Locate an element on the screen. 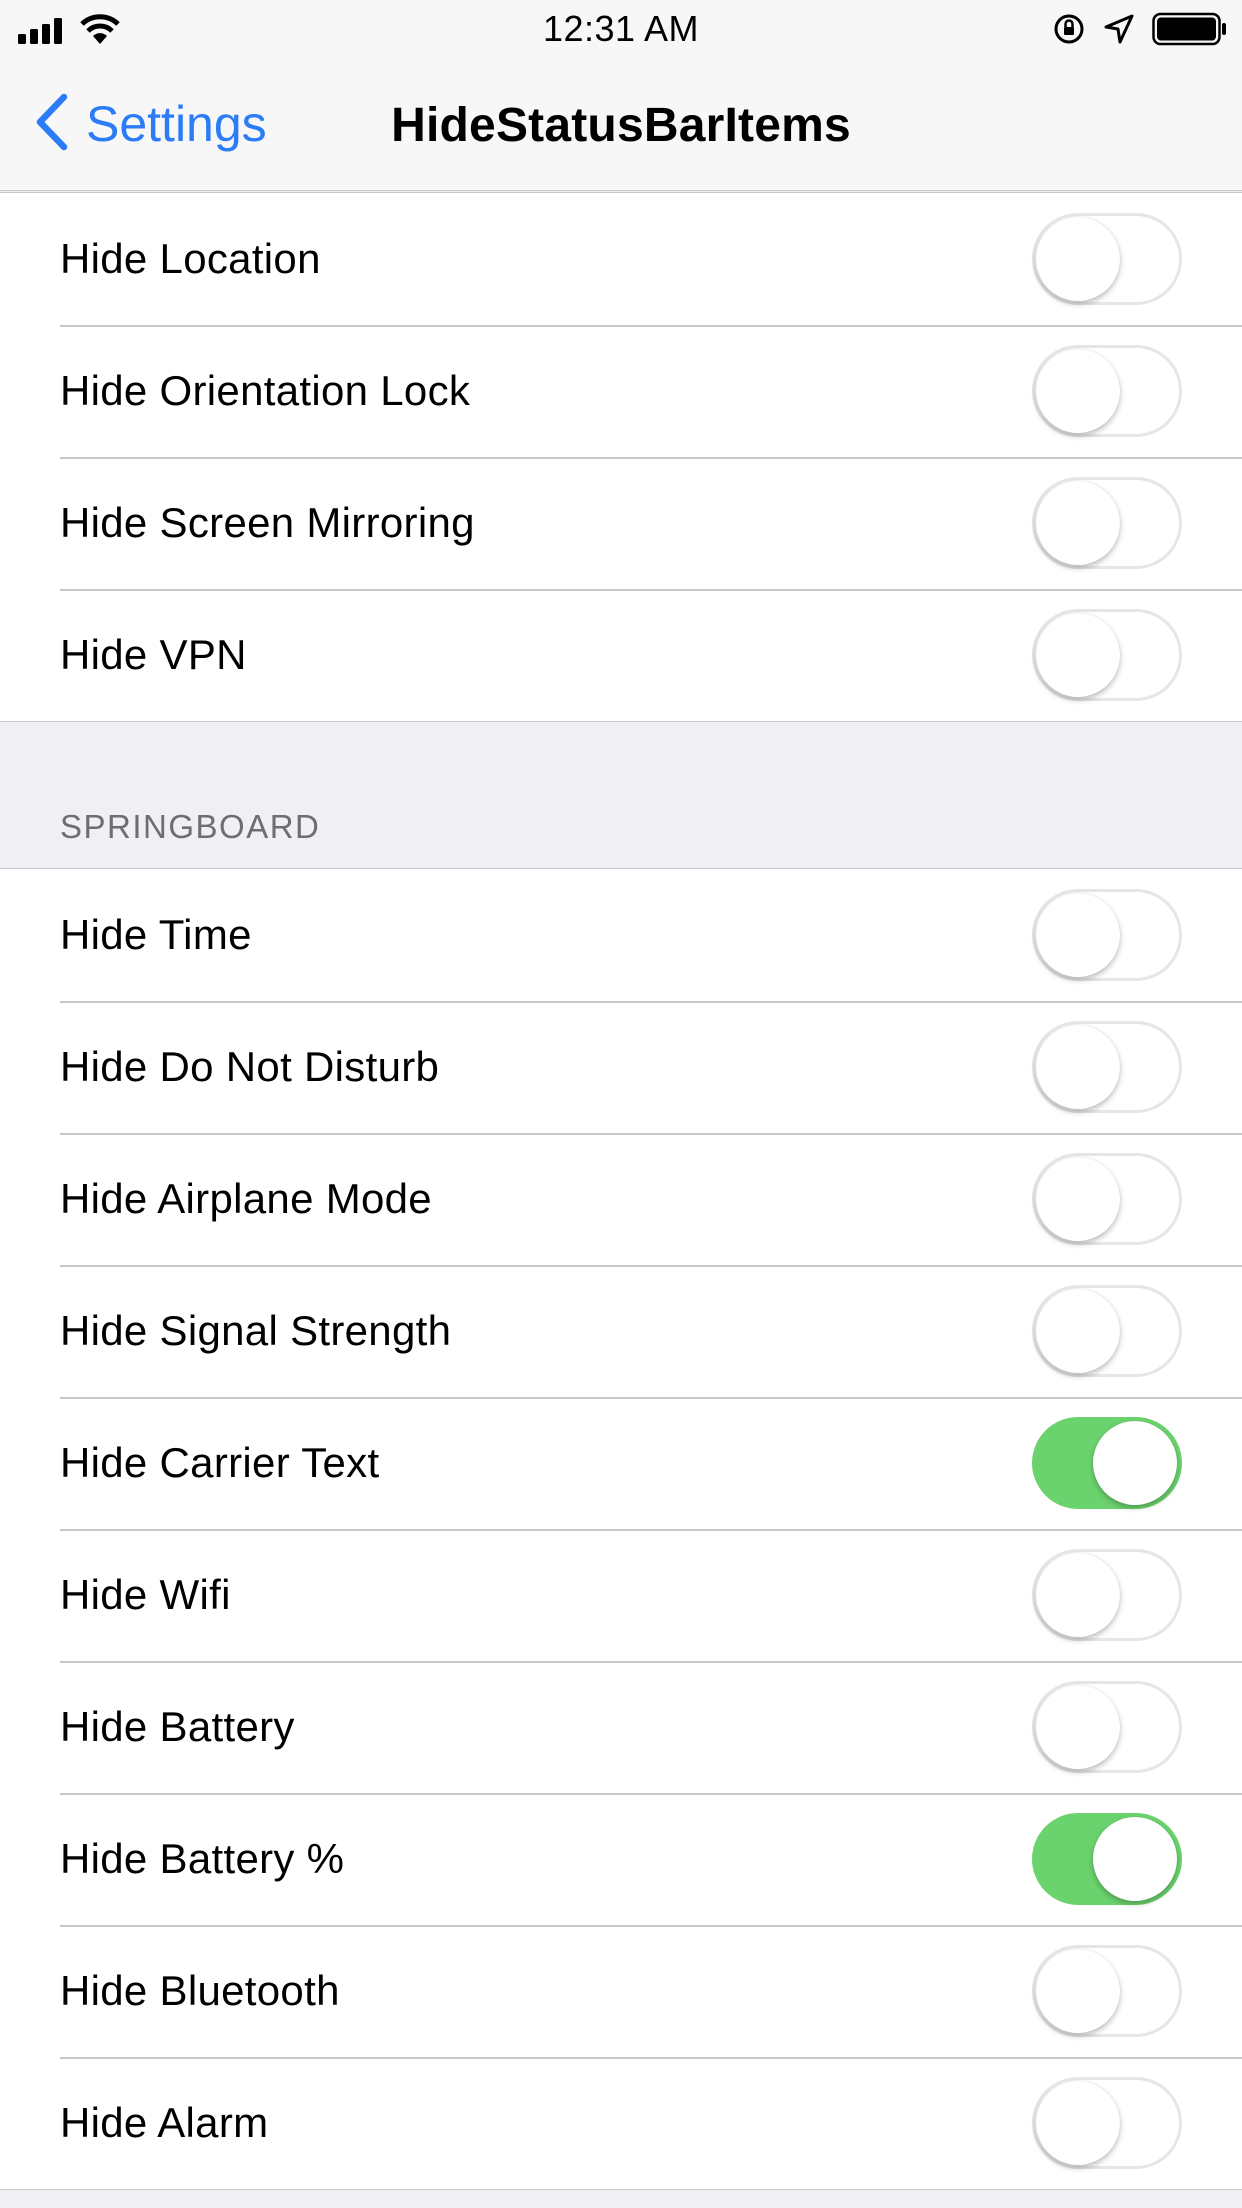 The height and width of the screenshot is (2208, 1242). navigation-bar: Settings HideStatusBarItems is located at coordinates (621, 125).